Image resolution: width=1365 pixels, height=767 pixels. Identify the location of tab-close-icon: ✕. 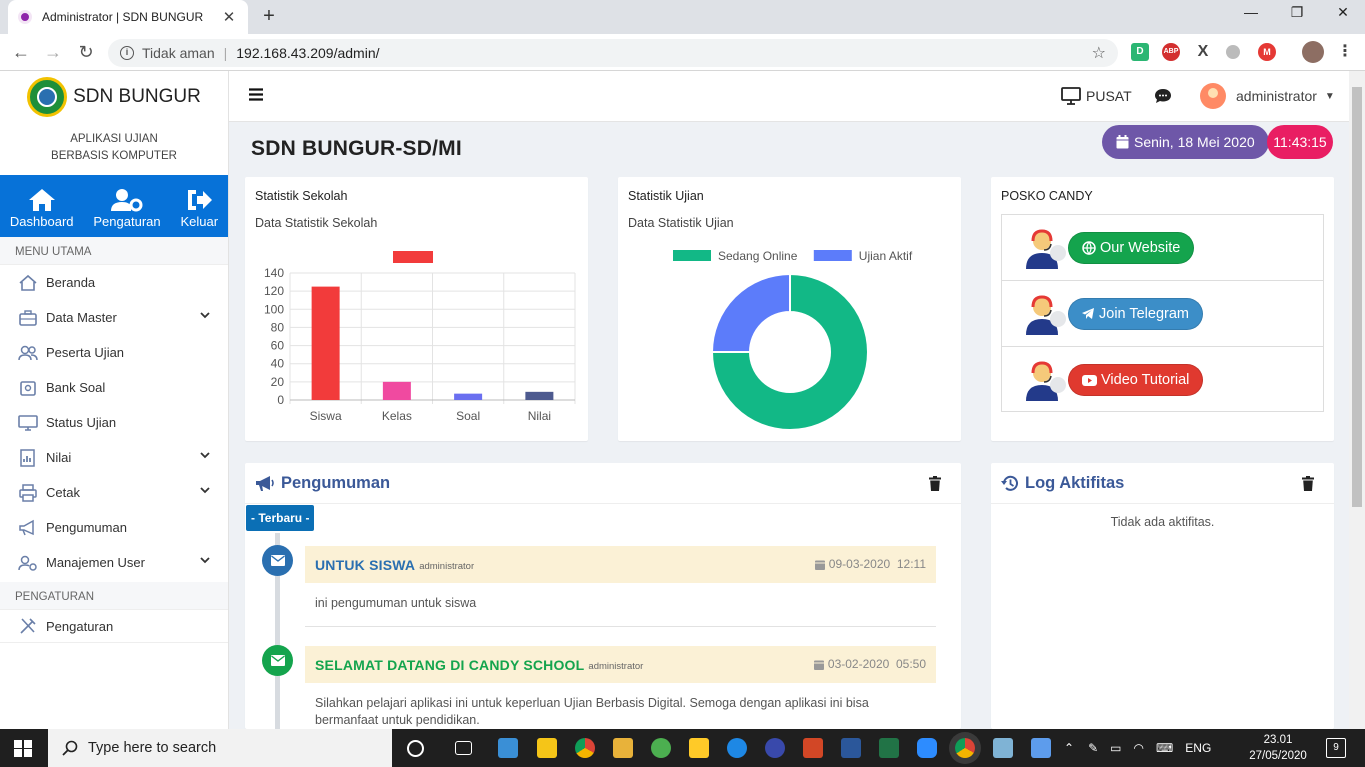
(229, 17).